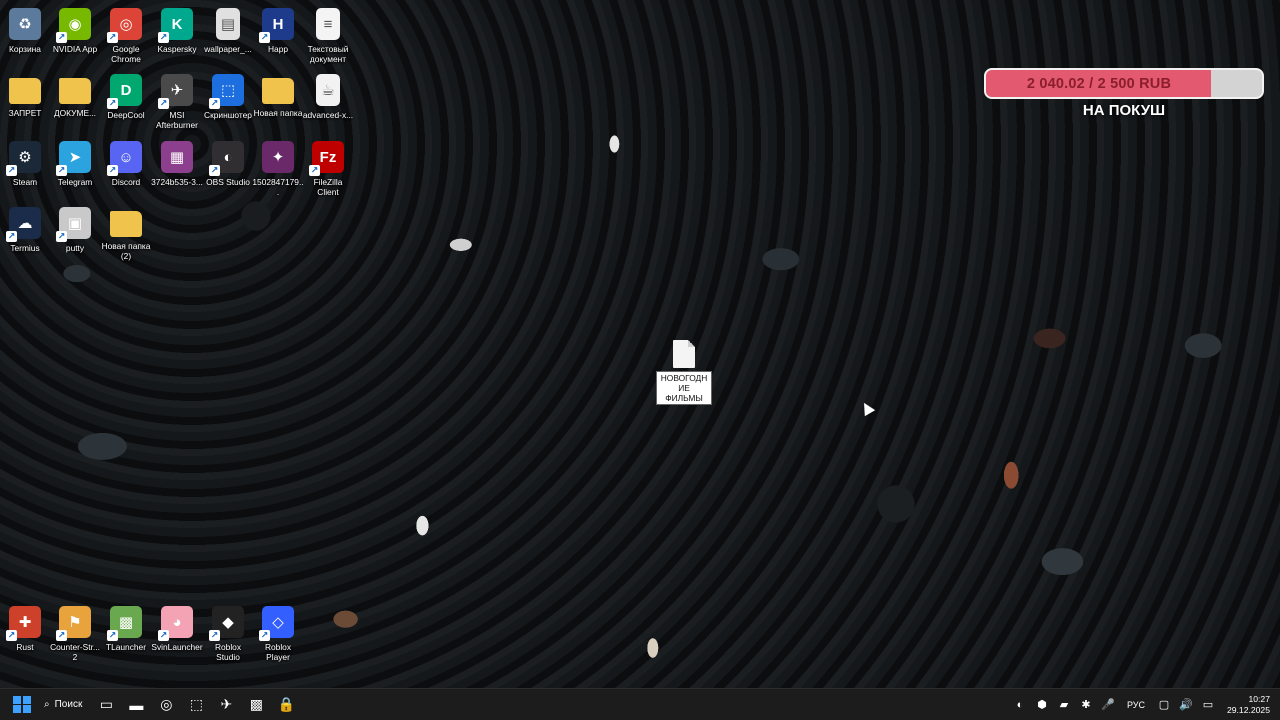 The image size is (1280, 720). What do you see at coordinates (73, 25) in the screenshot?
I see `nvidia-icon: ◉ ↗` at bounding box center [73, 25].